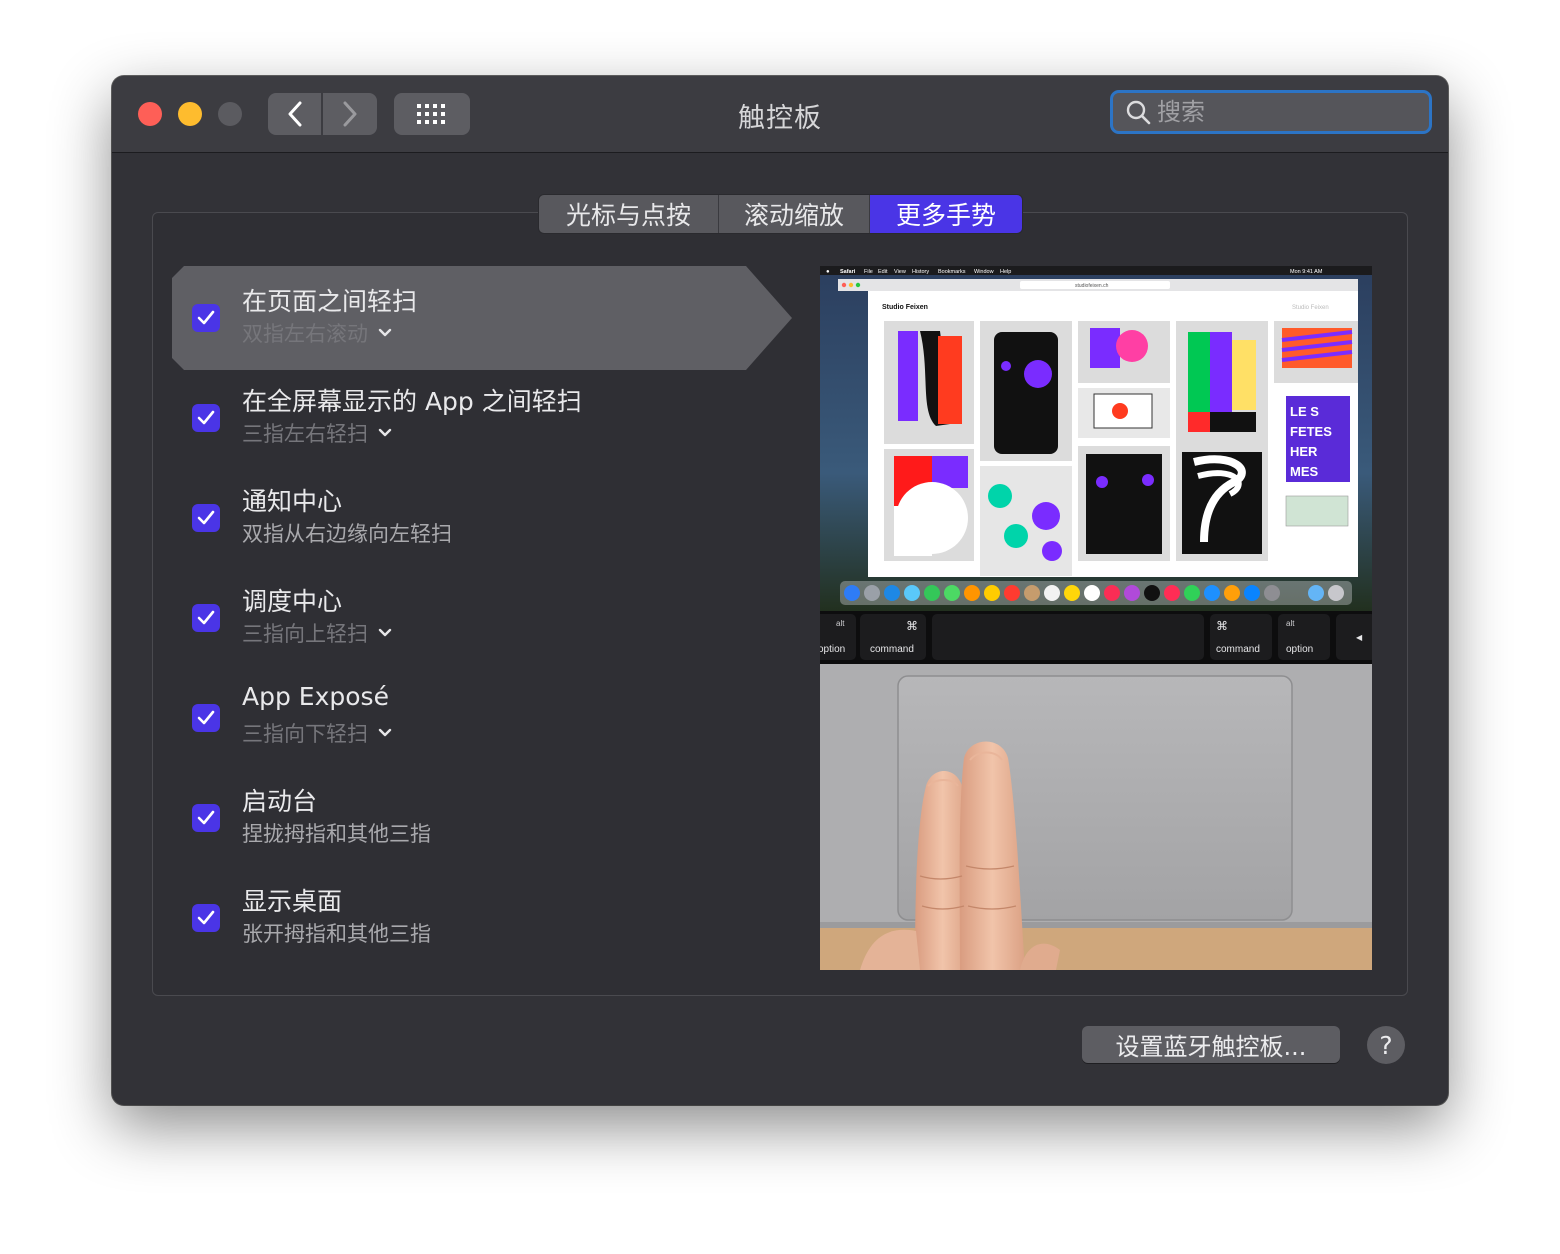  Describe the element at coordinates (1304, 471) in the screenshot. I see `svg-text: MES` at that location.